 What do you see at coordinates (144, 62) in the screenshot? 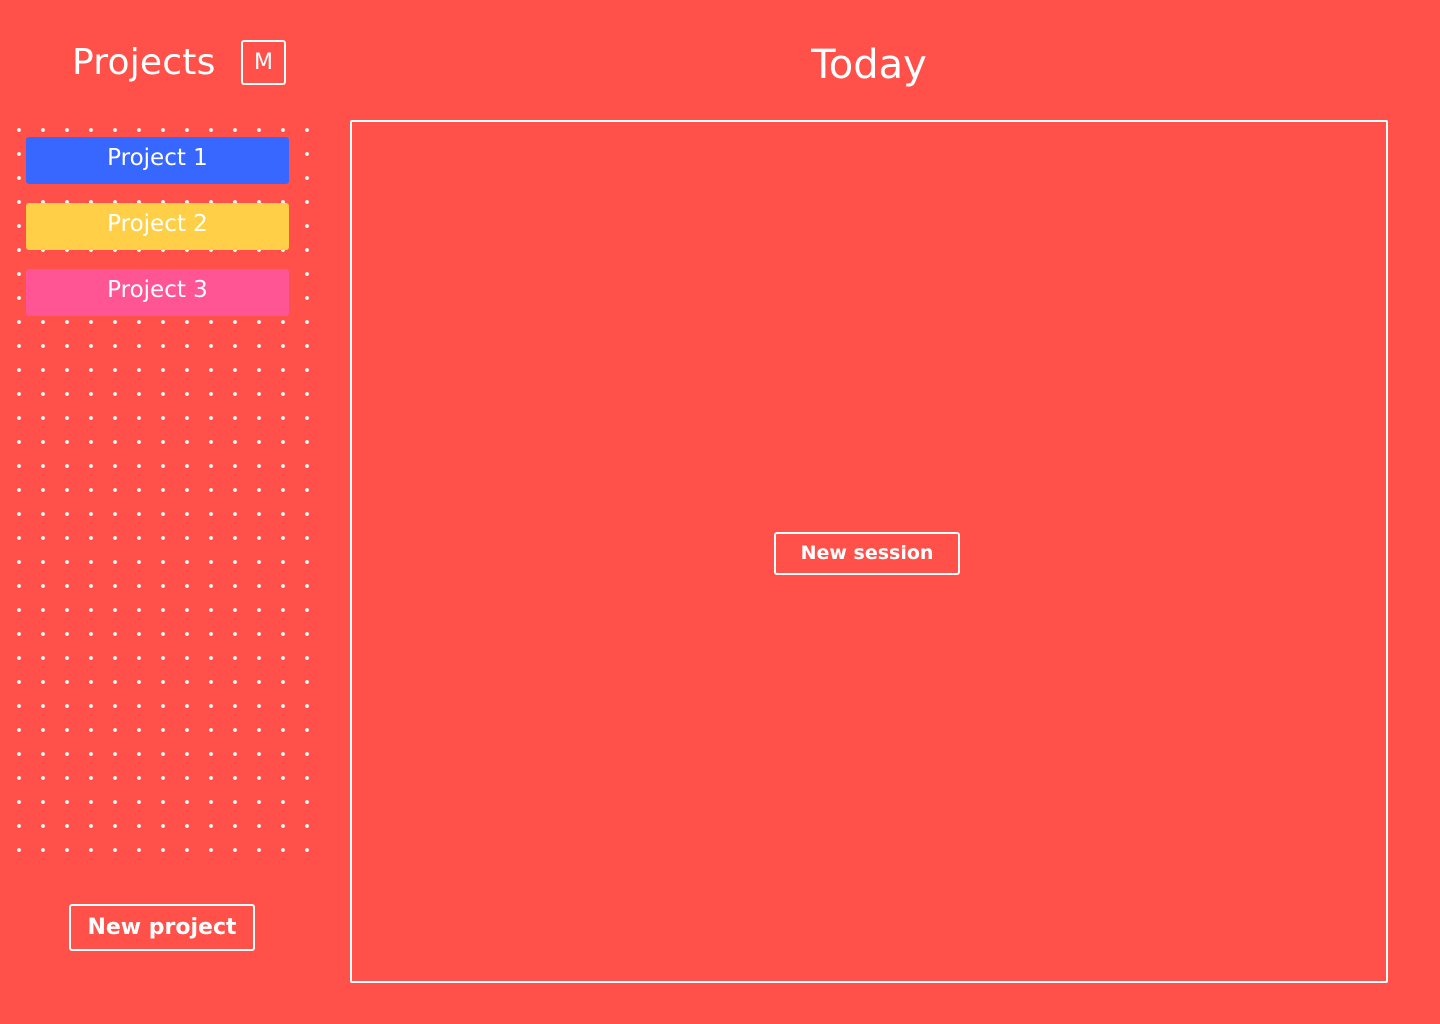
I see `projects-title: Projects` at bounding box center [144, 62].